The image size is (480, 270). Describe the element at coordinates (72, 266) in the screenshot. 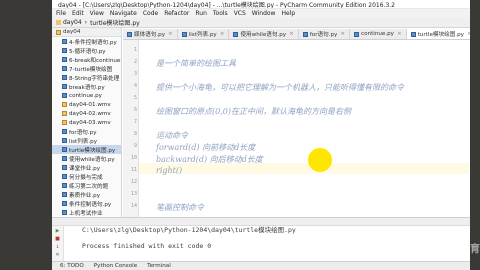

I see `tool-window-button: 6: TODO` at that location.